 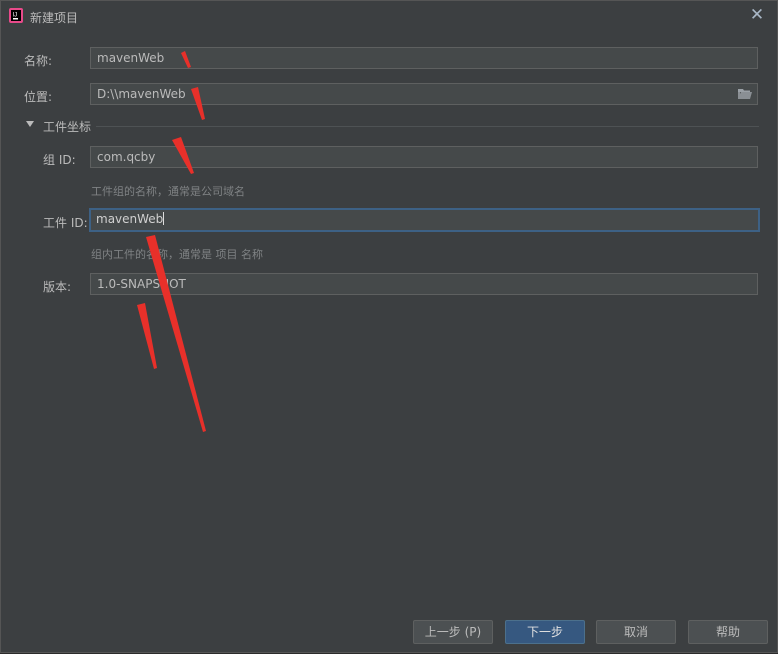 What do you see at coordinates (30, 124) in the screenshot?
I see `collapse-triangle-icon` at bounding box center [30, 124].